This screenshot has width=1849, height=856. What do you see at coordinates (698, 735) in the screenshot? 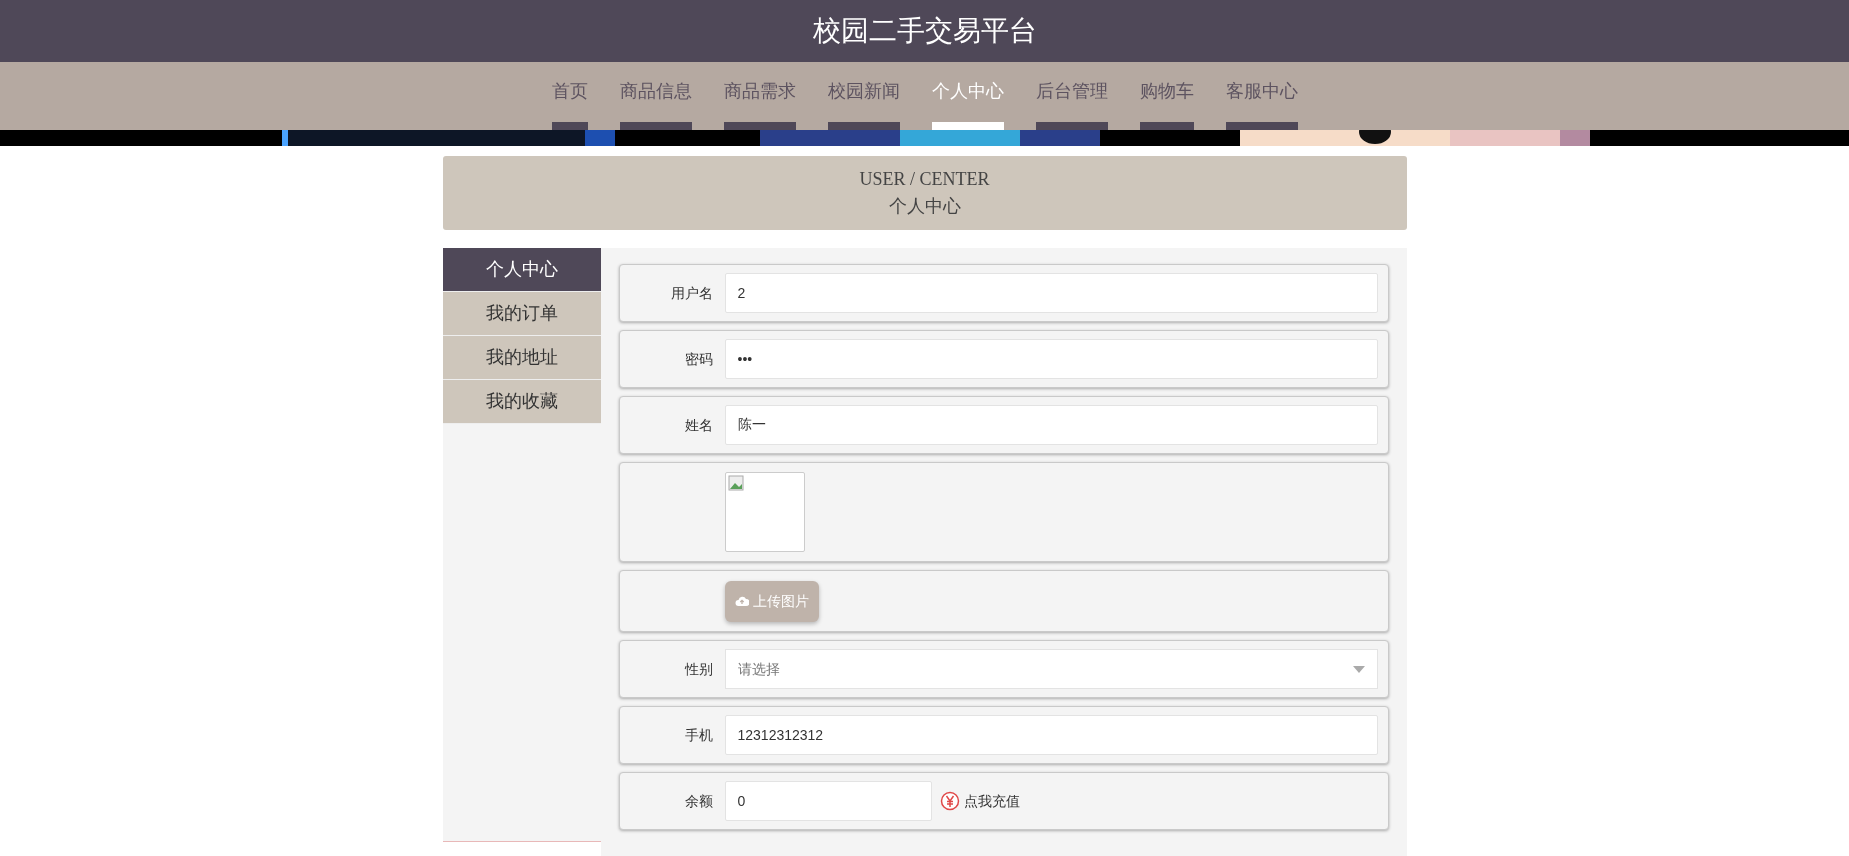
I see `field-label: 手机` at bounding box center [698, 735].